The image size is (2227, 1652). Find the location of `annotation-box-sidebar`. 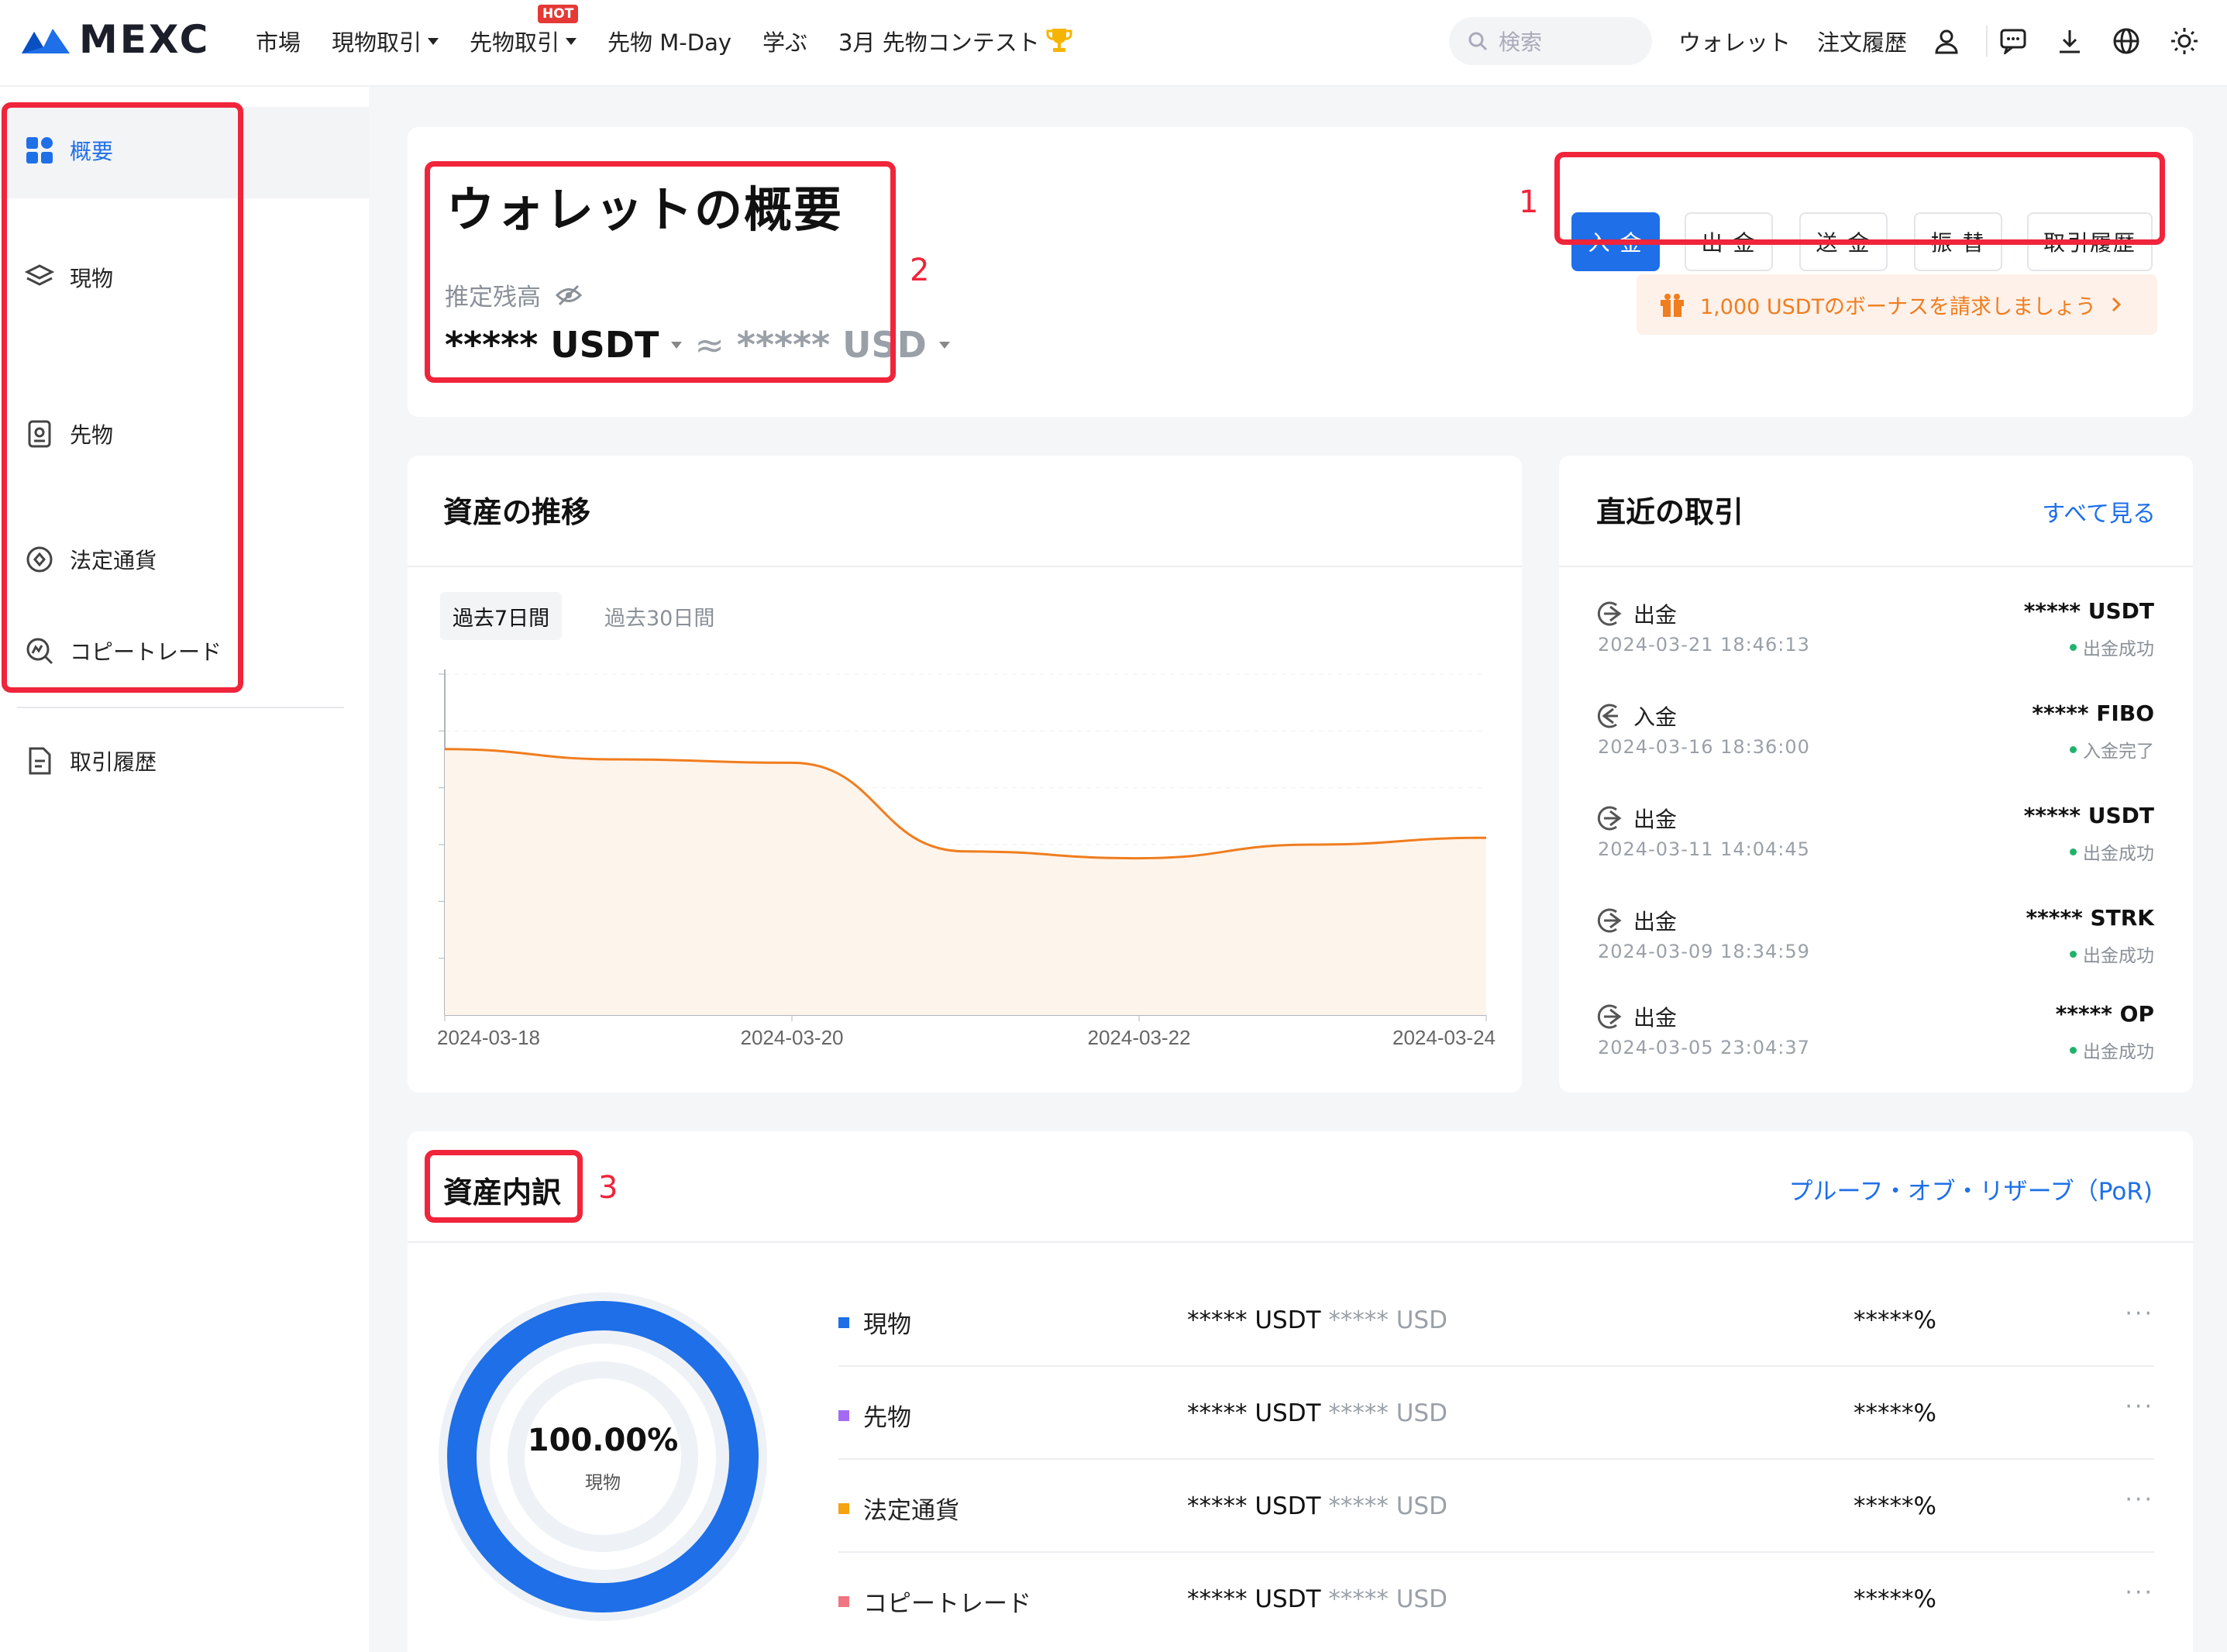

annotation-box-sidebar is located at coordinates (122, 397).